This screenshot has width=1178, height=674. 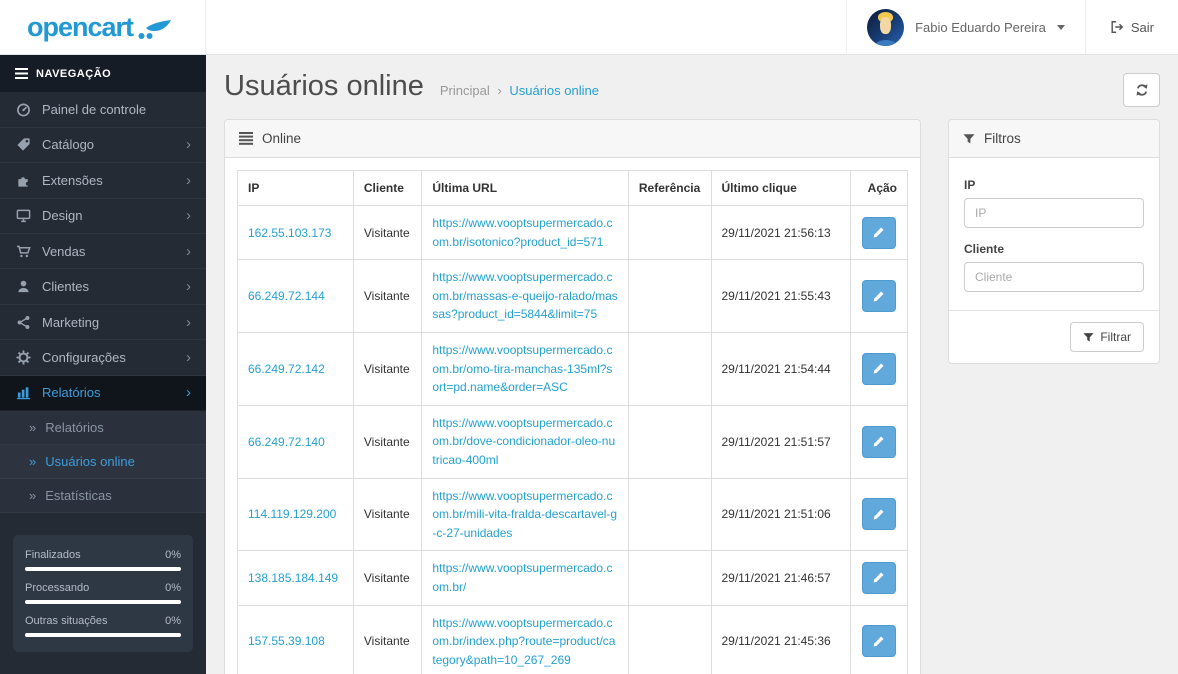 What do you see at coordinates (103, 216) in the screenshot?
I see `sidebar-item-design: Design ›` at bounding box center [103, 216].